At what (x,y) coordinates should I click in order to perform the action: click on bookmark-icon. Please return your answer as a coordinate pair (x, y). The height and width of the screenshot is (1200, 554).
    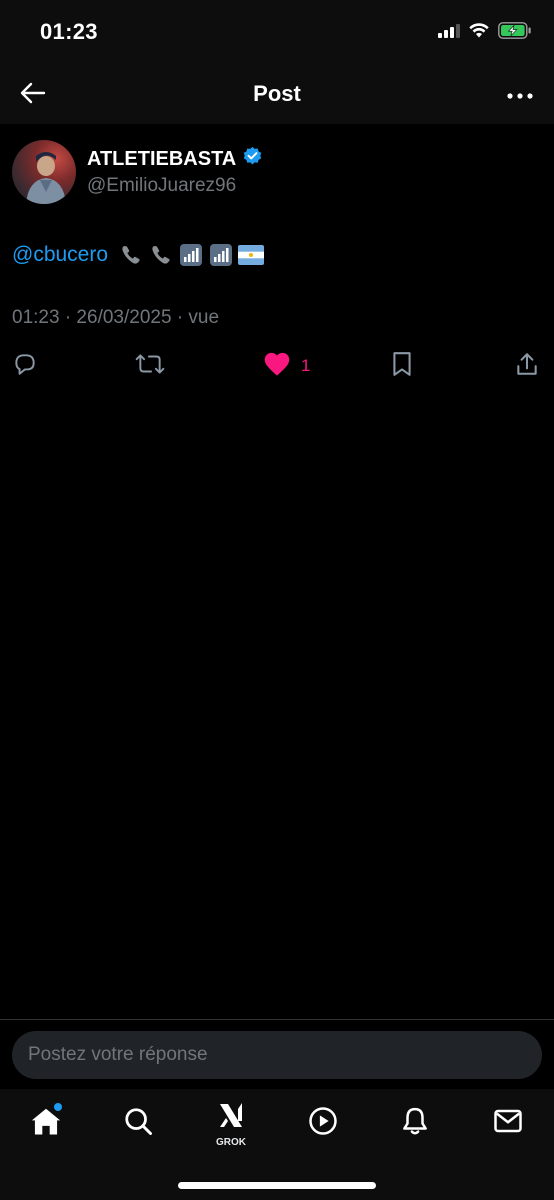
    Looking at the image, I should click on (402, 366).